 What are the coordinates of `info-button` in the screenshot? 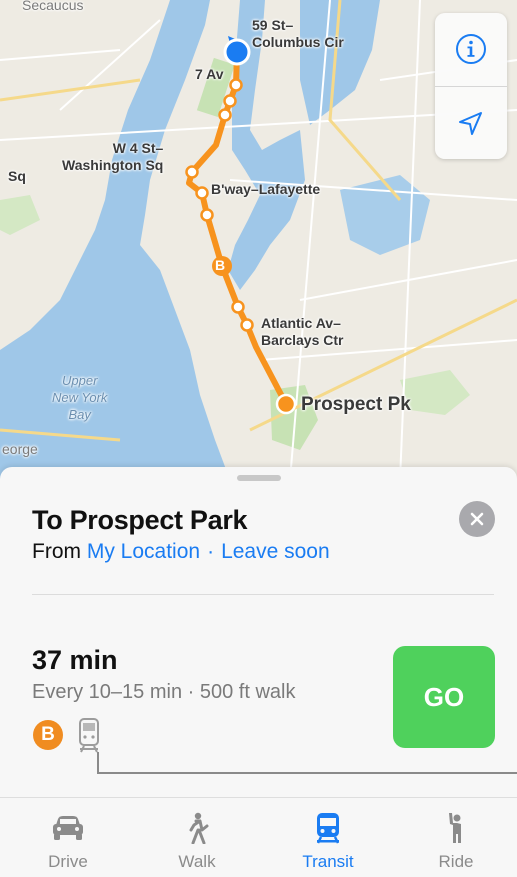 It's located at (471, 49).